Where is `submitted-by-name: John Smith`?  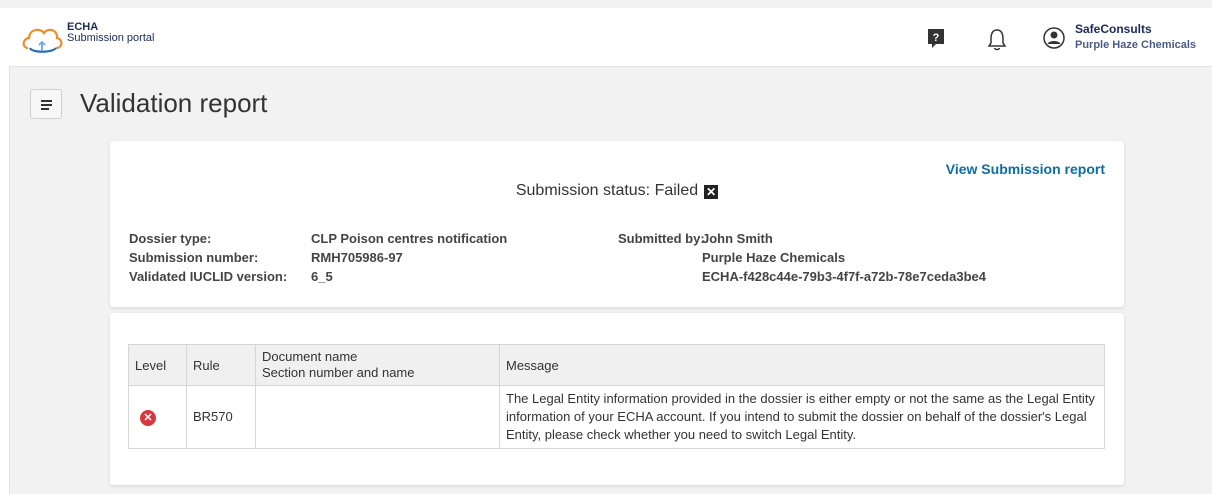 submitted-by-name: John Smith is located at coordinates (737, 238).